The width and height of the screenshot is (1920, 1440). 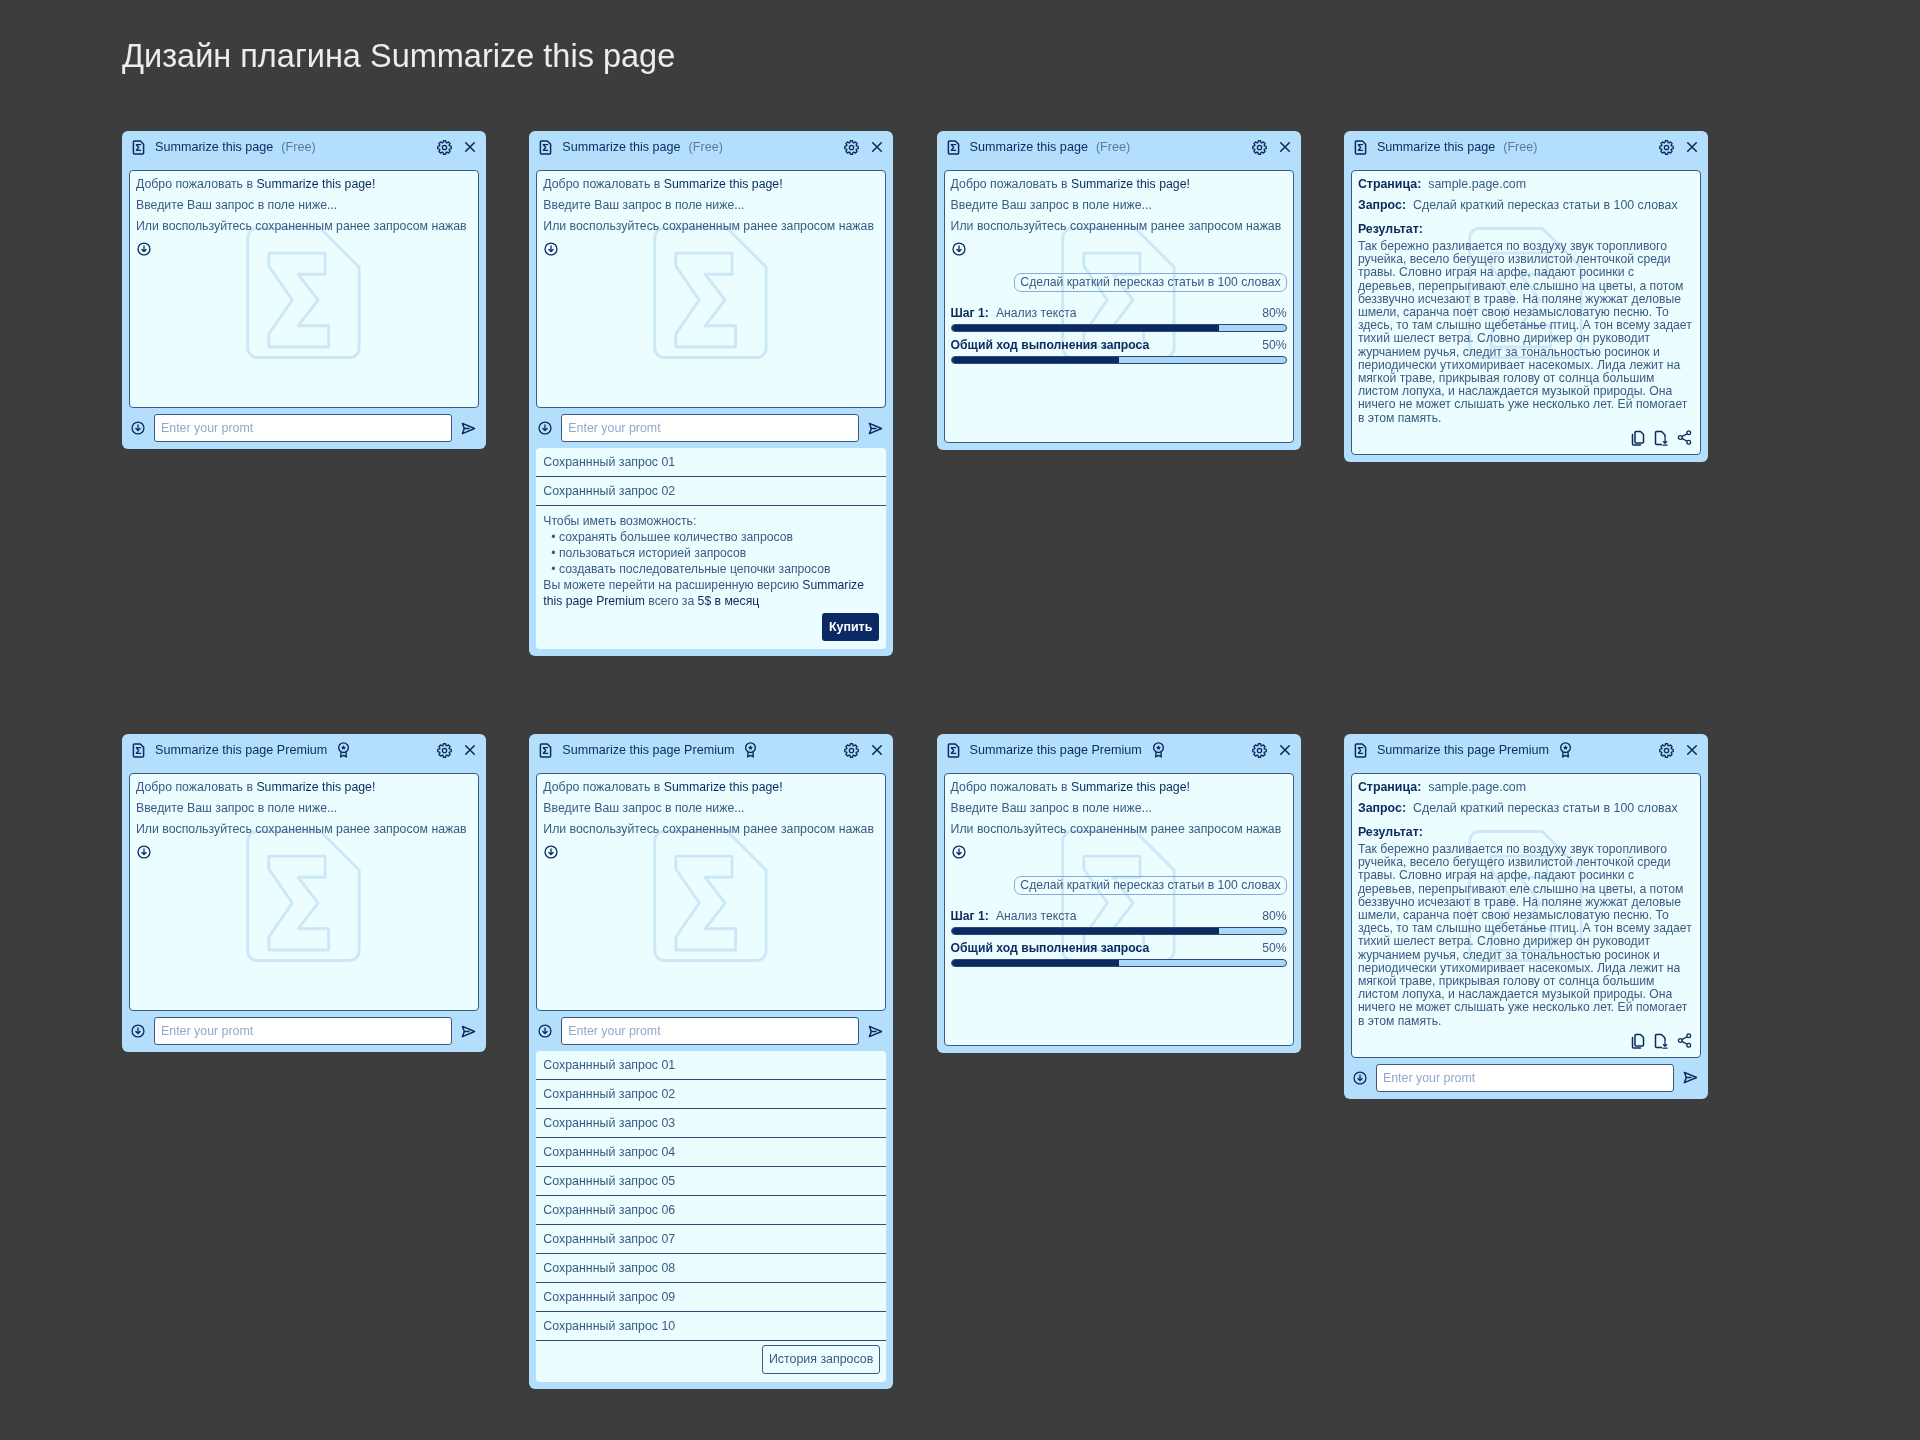 What do you see at coordinates (620, 521) in the screenshot?
I see `promo-intro: Чтобы иметь возможность:` at bounding box center [620, 521].